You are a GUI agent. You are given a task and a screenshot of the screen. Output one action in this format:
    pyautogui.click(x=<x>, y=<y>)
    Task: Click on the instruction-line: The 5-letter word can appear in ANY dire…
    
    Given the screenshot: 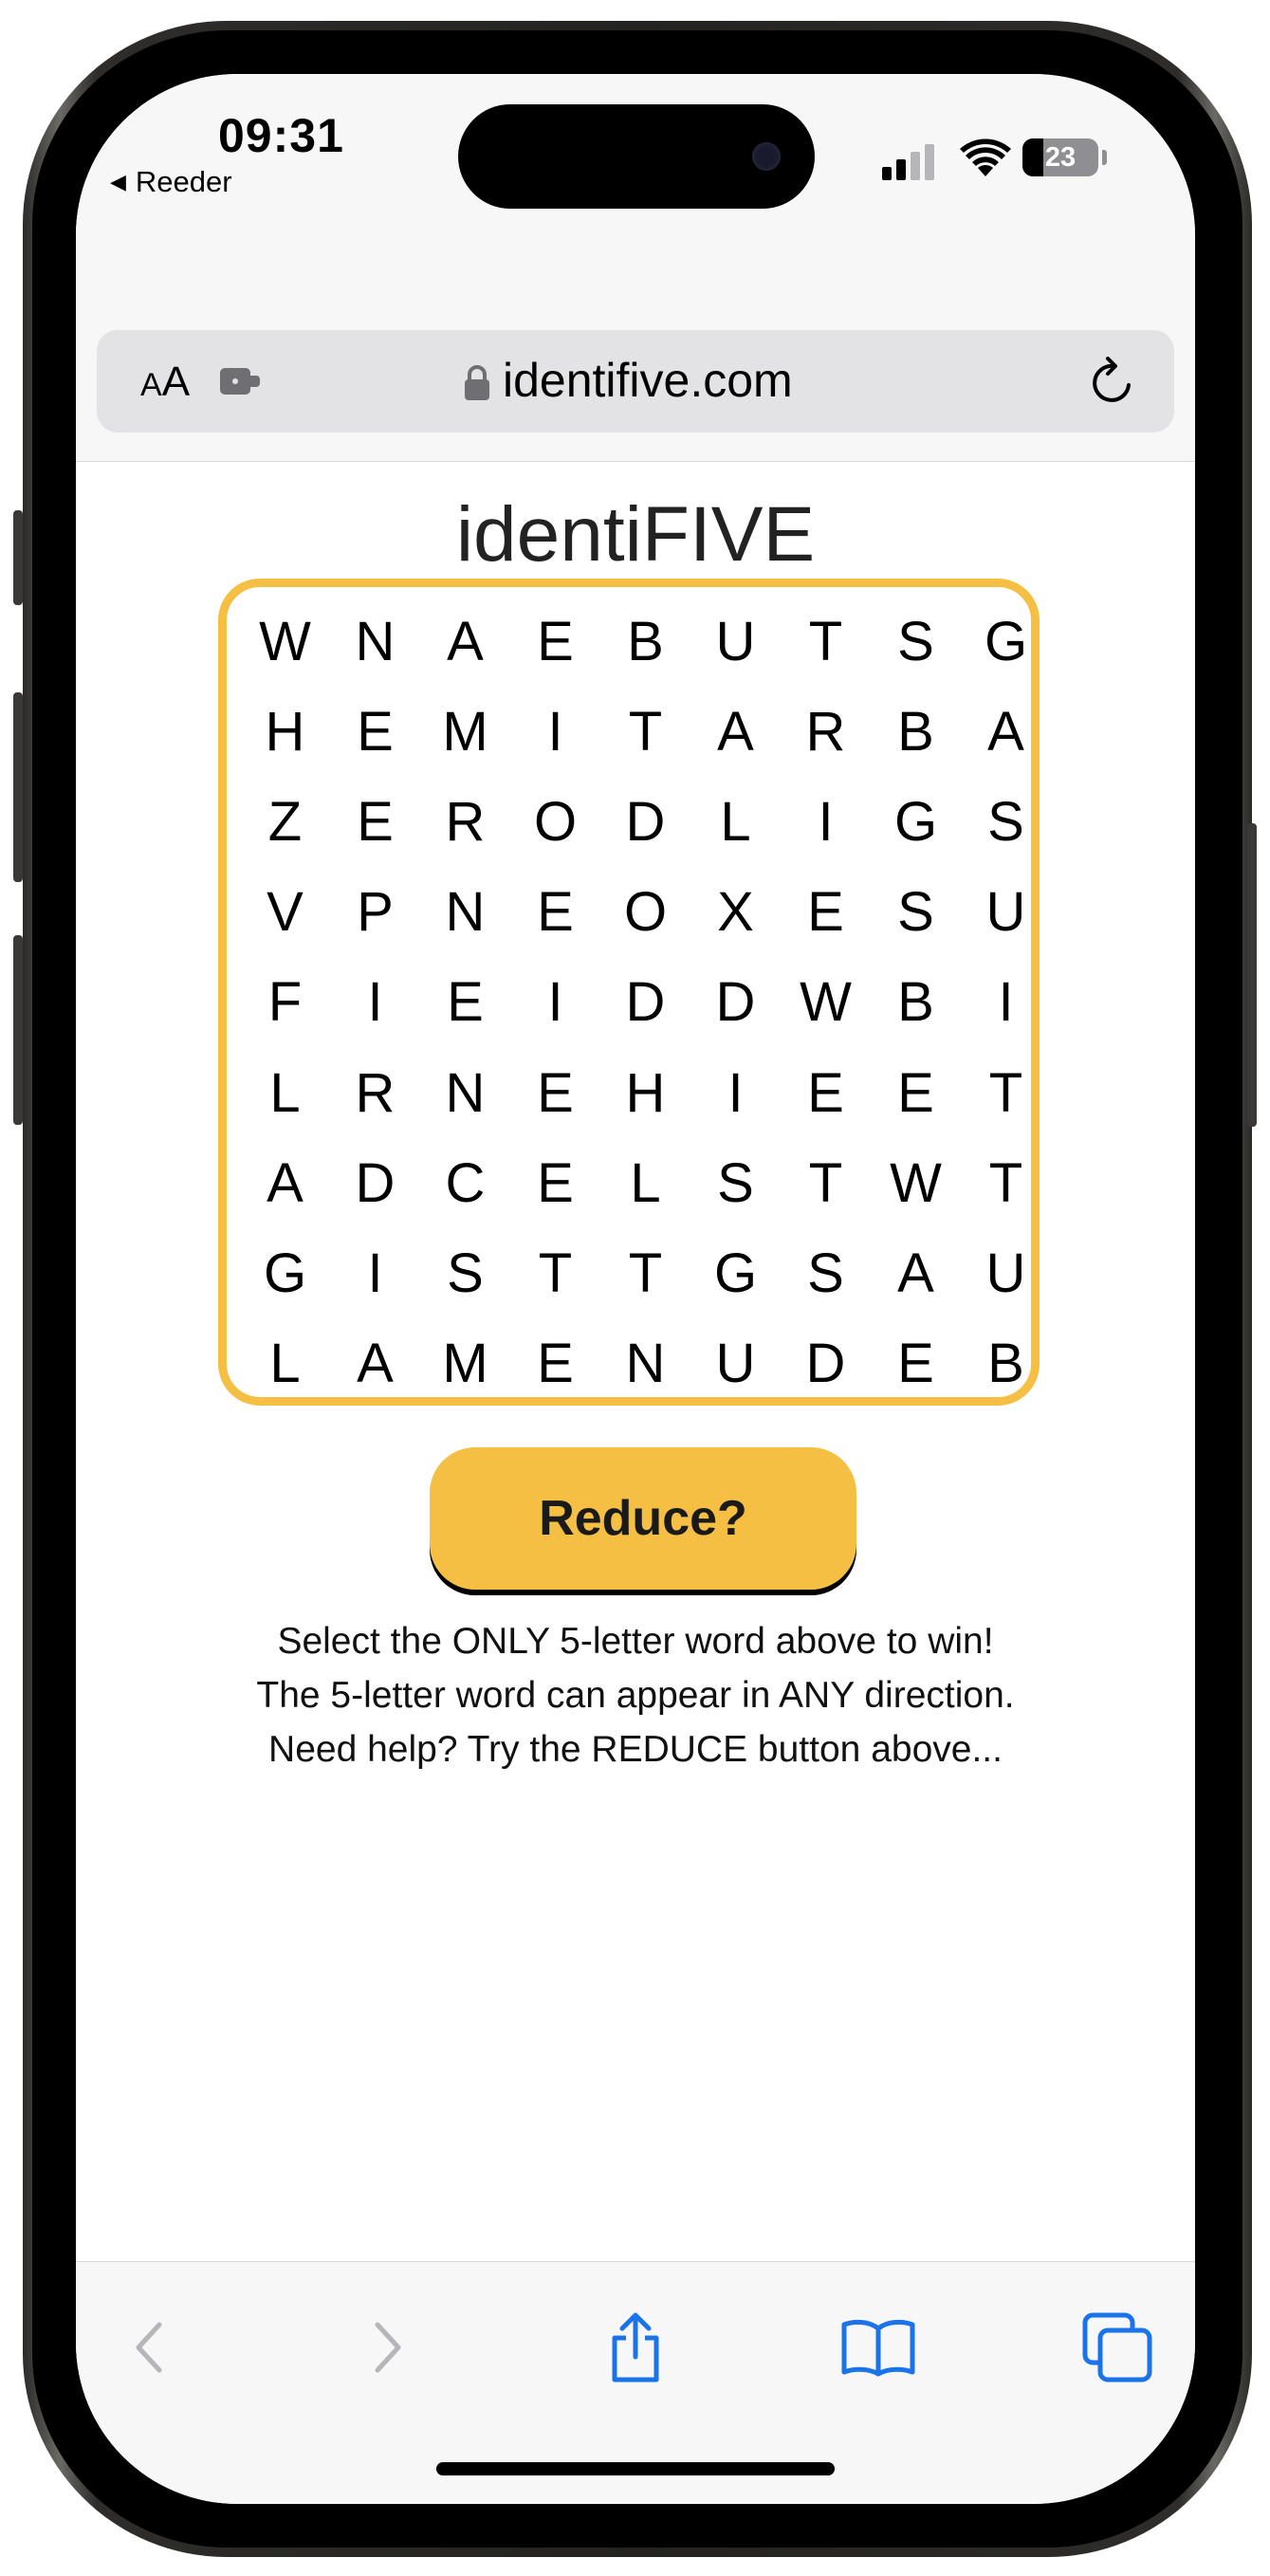 What is the action you would take?
    pyautogui.click(x=635, y=1695)
    